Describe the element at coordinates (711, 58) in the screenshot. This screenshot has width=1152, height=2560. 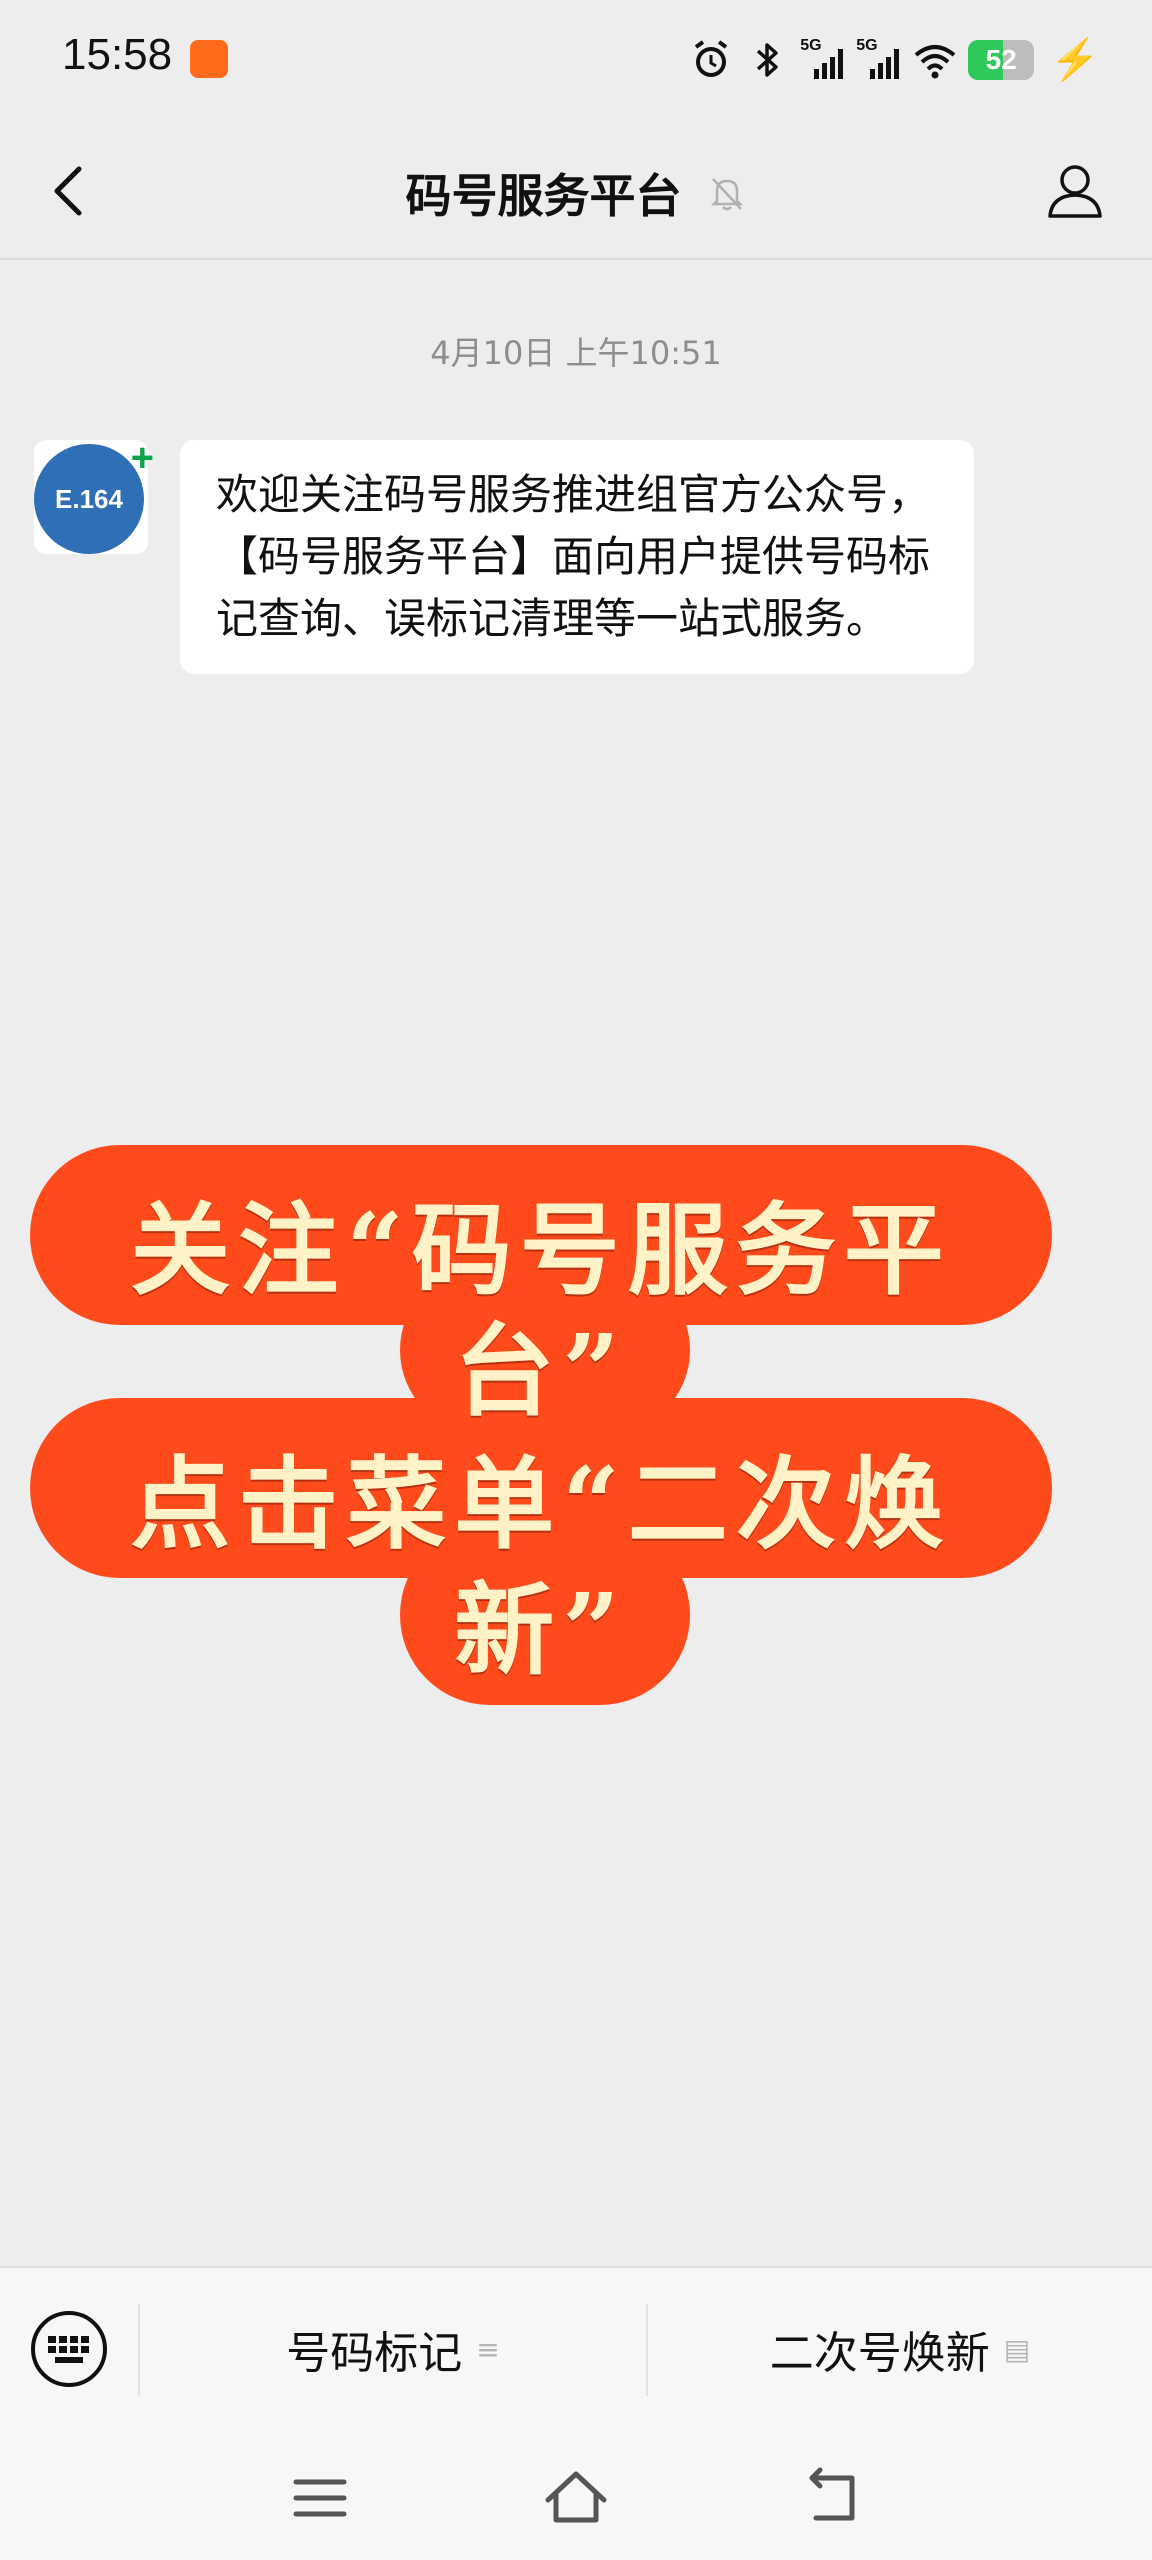
I see `alarm-icon` at that location.